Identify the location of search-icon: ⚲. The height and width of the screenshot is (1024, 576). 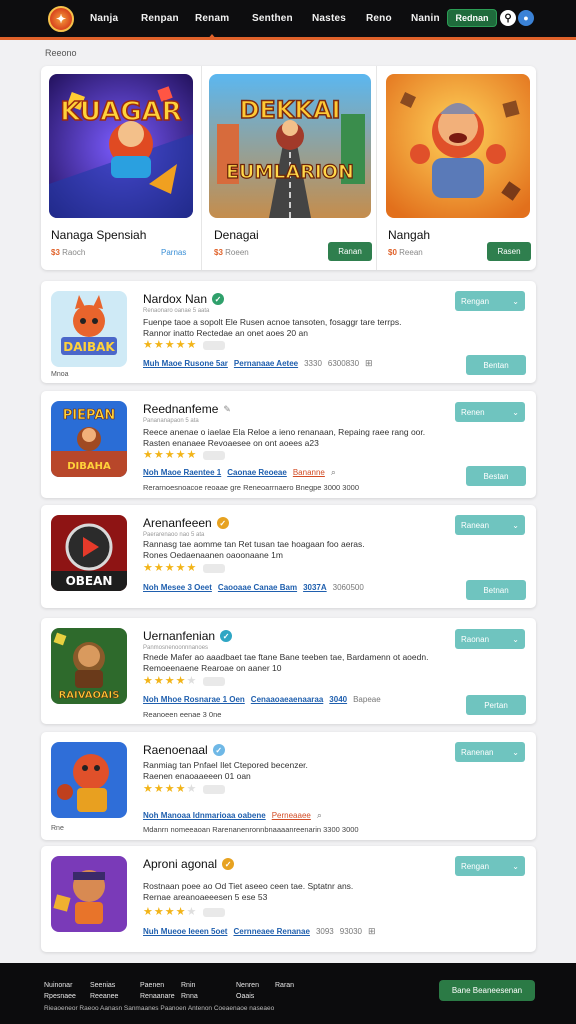
(508, 18).